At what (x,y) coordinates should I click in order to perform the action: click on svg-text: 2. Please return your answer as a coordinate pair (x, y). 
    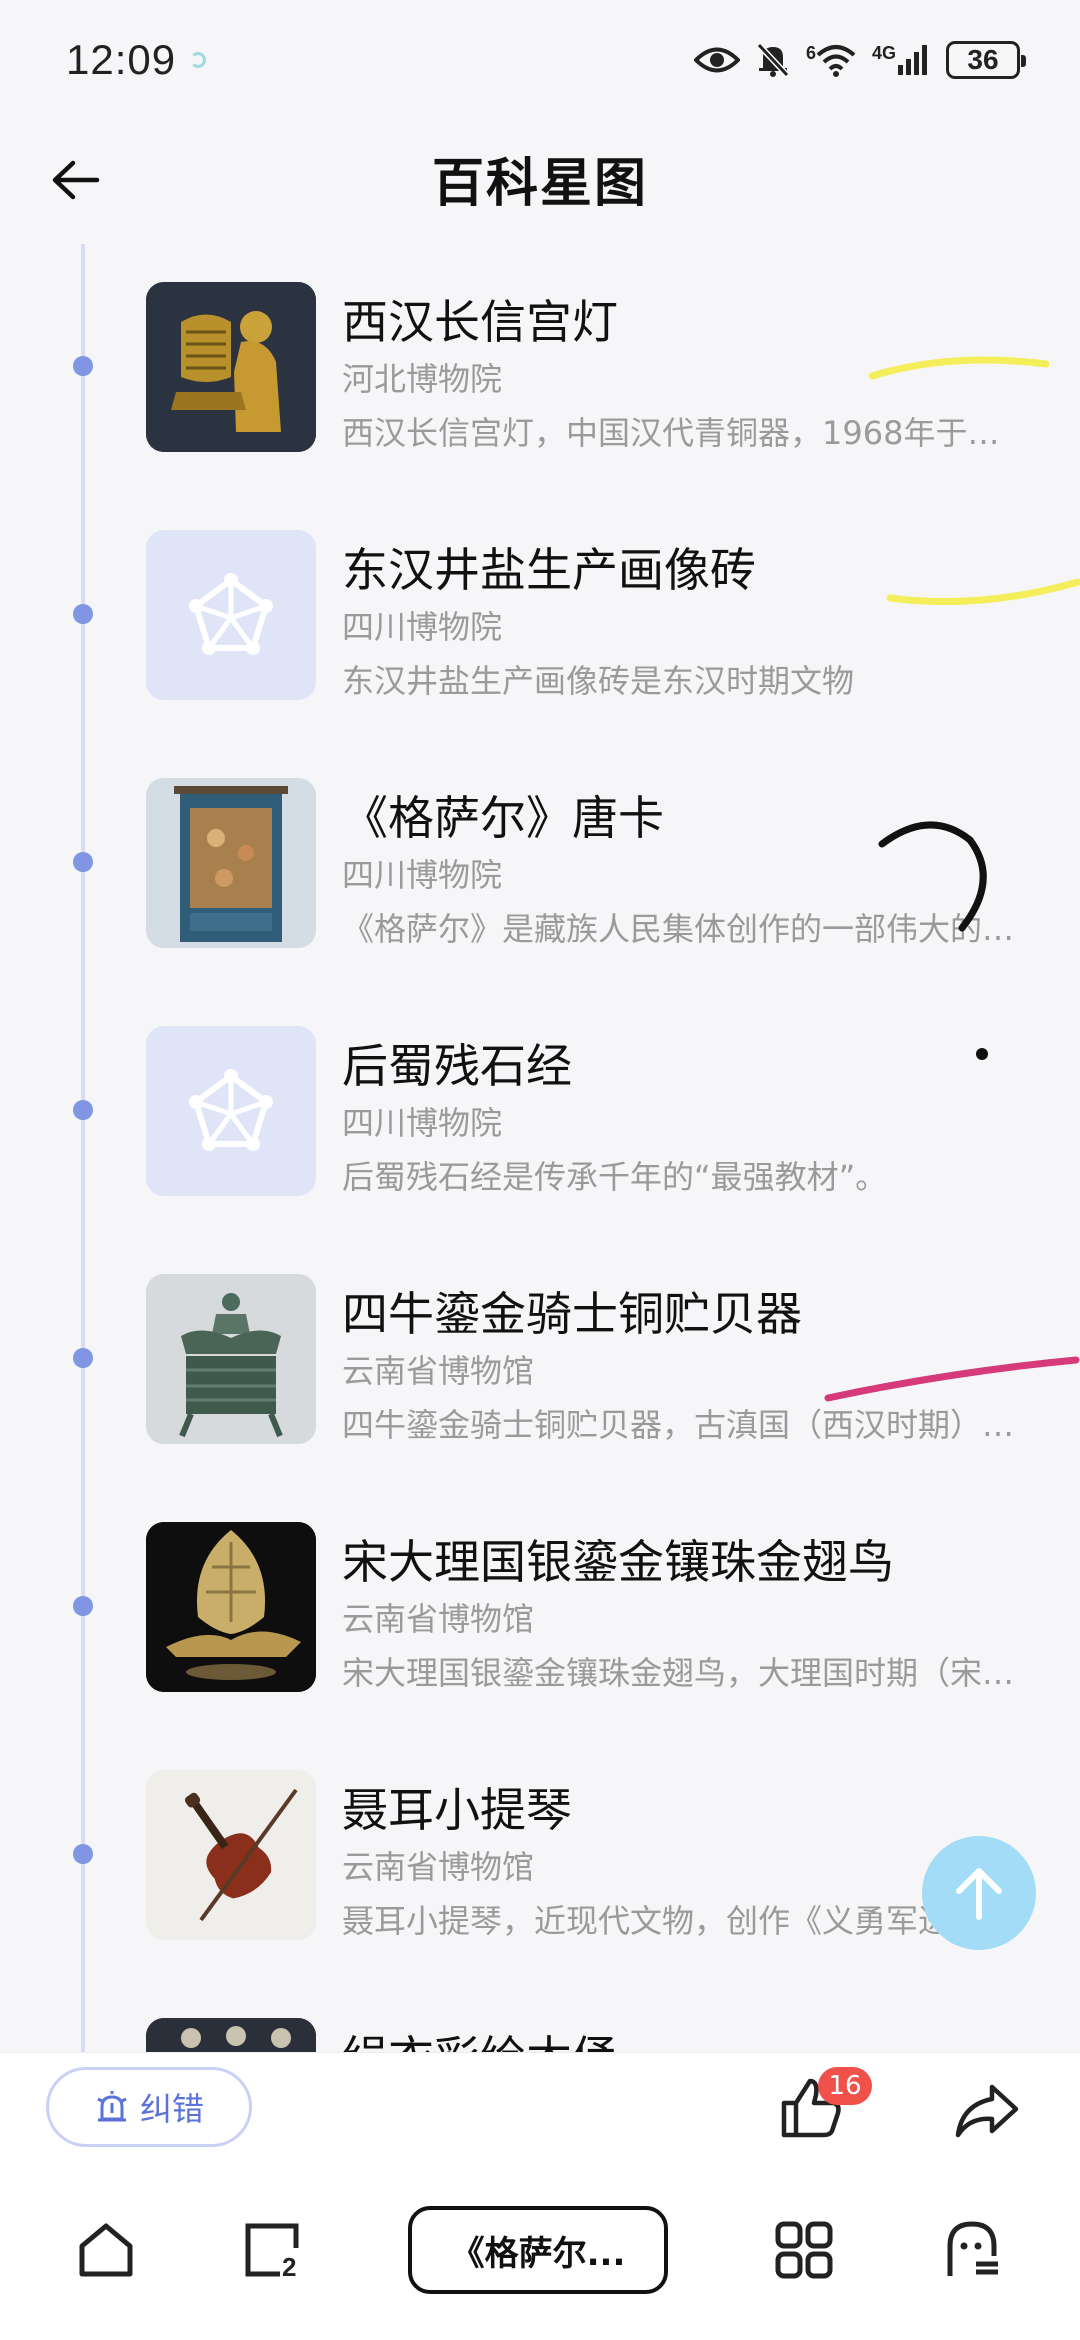
    Looking at the image, I should click on (289, 2267).